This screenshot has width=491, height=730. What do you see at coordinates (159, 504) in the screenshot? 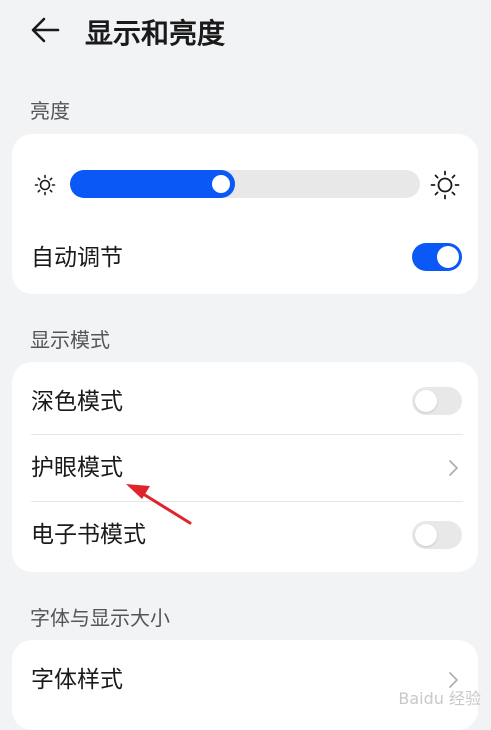
I see `annotation-arrow` at bounding box center [159, 504].